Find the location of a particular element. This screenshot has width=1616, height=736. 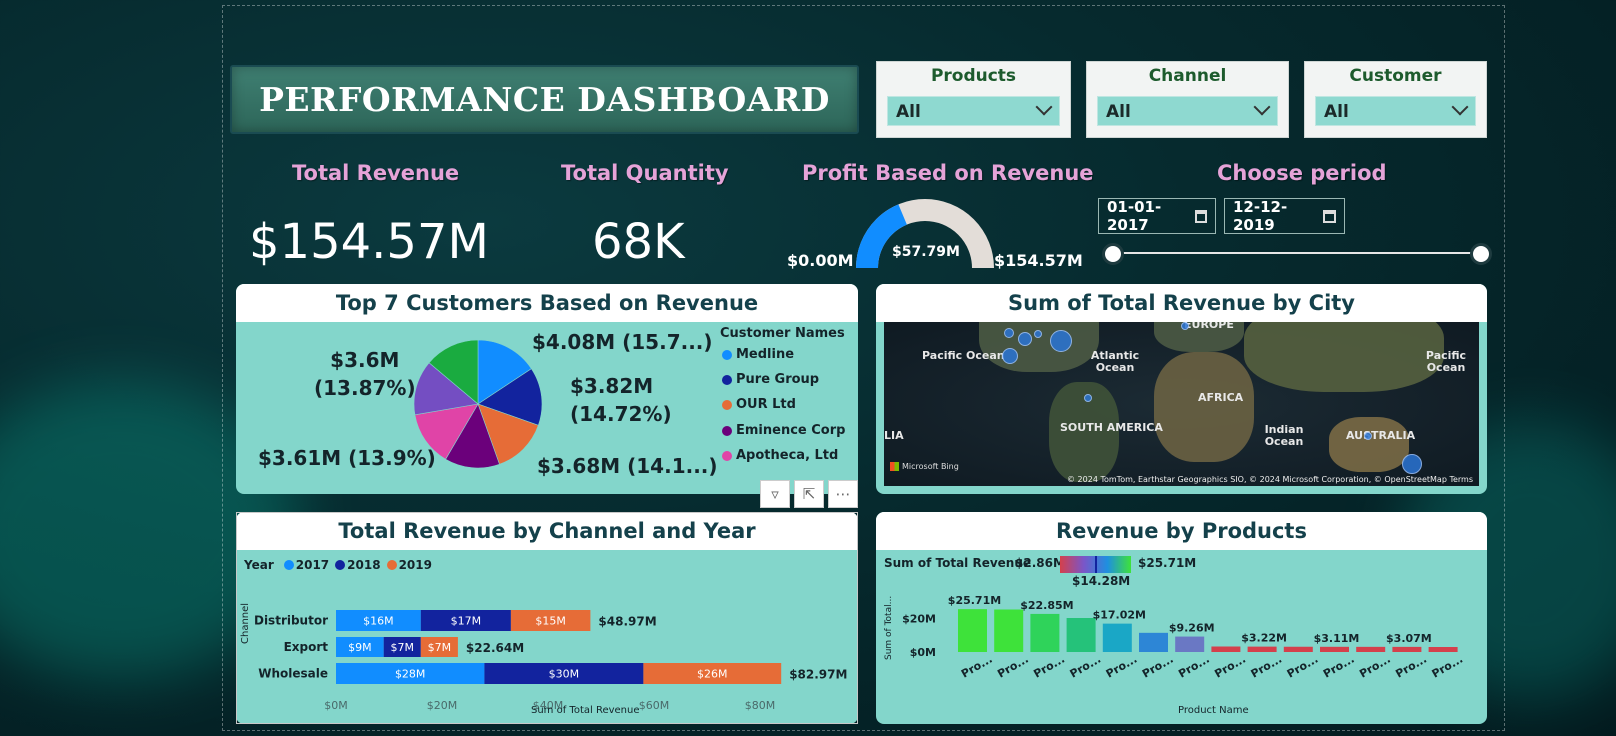

bing-logo-text: Microsoft Bing is located at coordinates (930, 466).